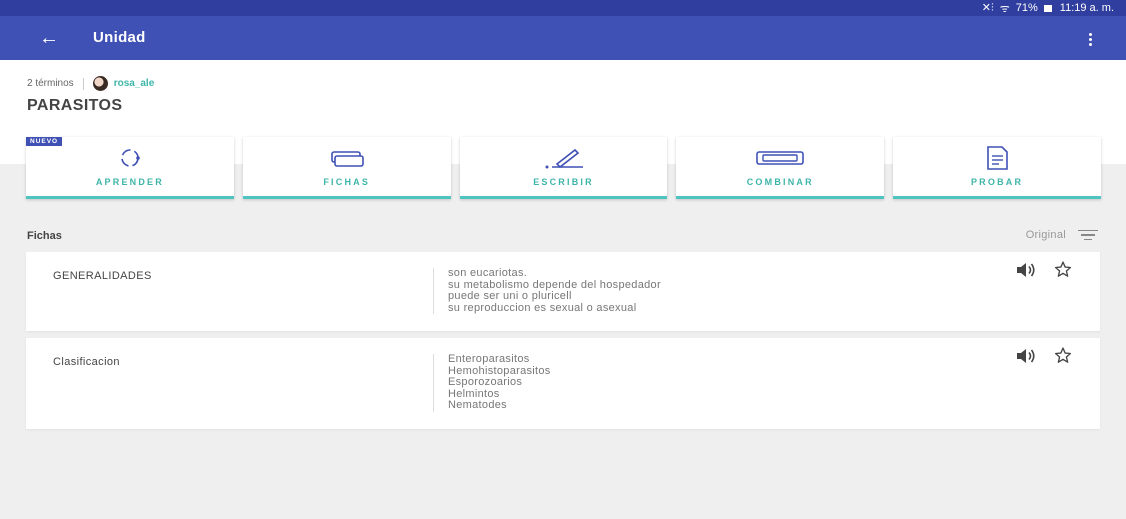 The width and height of the screenshot is (1126, 519). Describe the element at coordinates (489, 359) in the screenshot. I see `definition-line: Enteroparasitos` at that location.